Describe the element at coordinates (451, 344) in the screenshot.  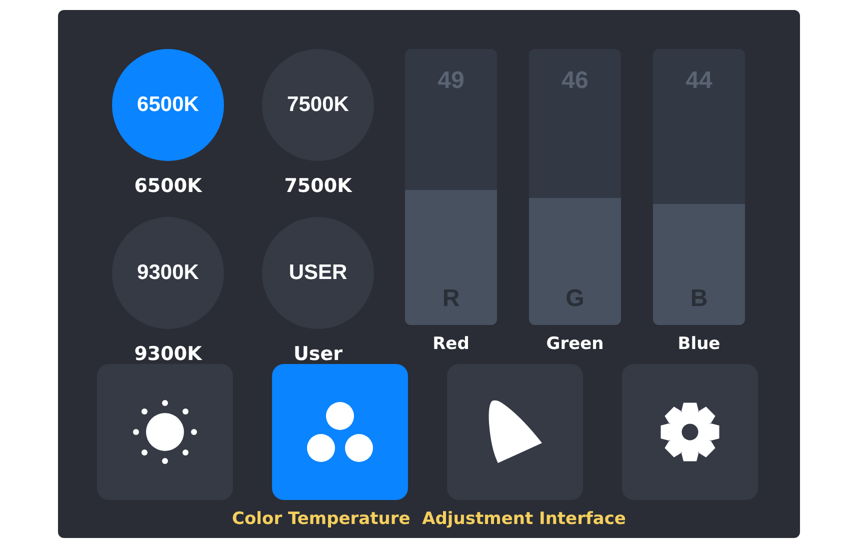
I see `channel-label: Red` at that location.